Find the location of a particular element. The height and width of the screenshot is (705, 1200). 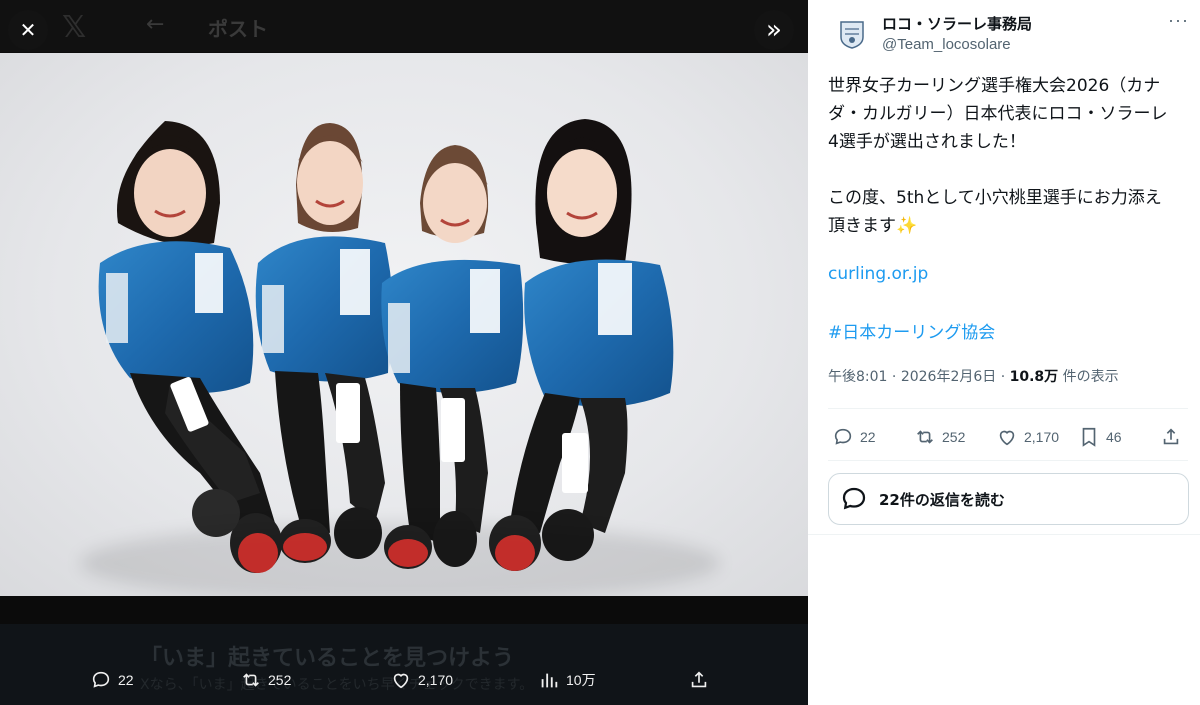

share-button is located at coordinates (1171, 437).